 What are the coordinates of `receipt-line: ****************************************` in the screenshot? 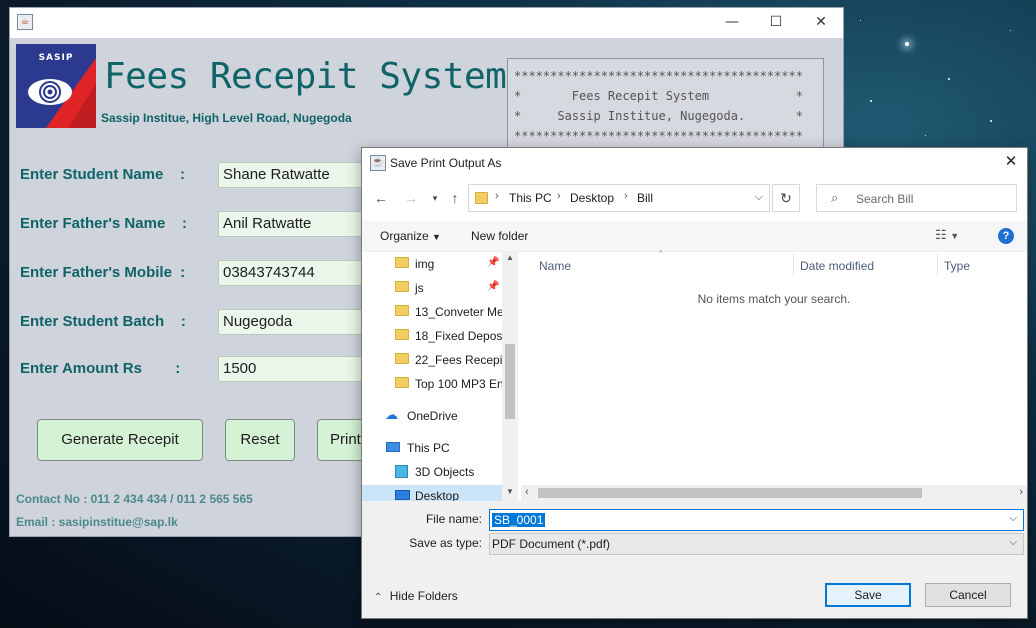 It's located at (658, 136).